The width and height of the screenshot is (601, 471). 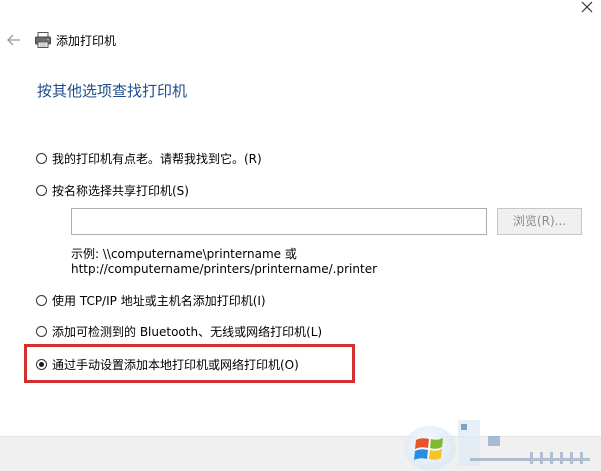 What do you see at coordinates (300, 40) in the screenshot?
I see `dialog-titlebar: 添加打印机` at bounding box center [300, 40].